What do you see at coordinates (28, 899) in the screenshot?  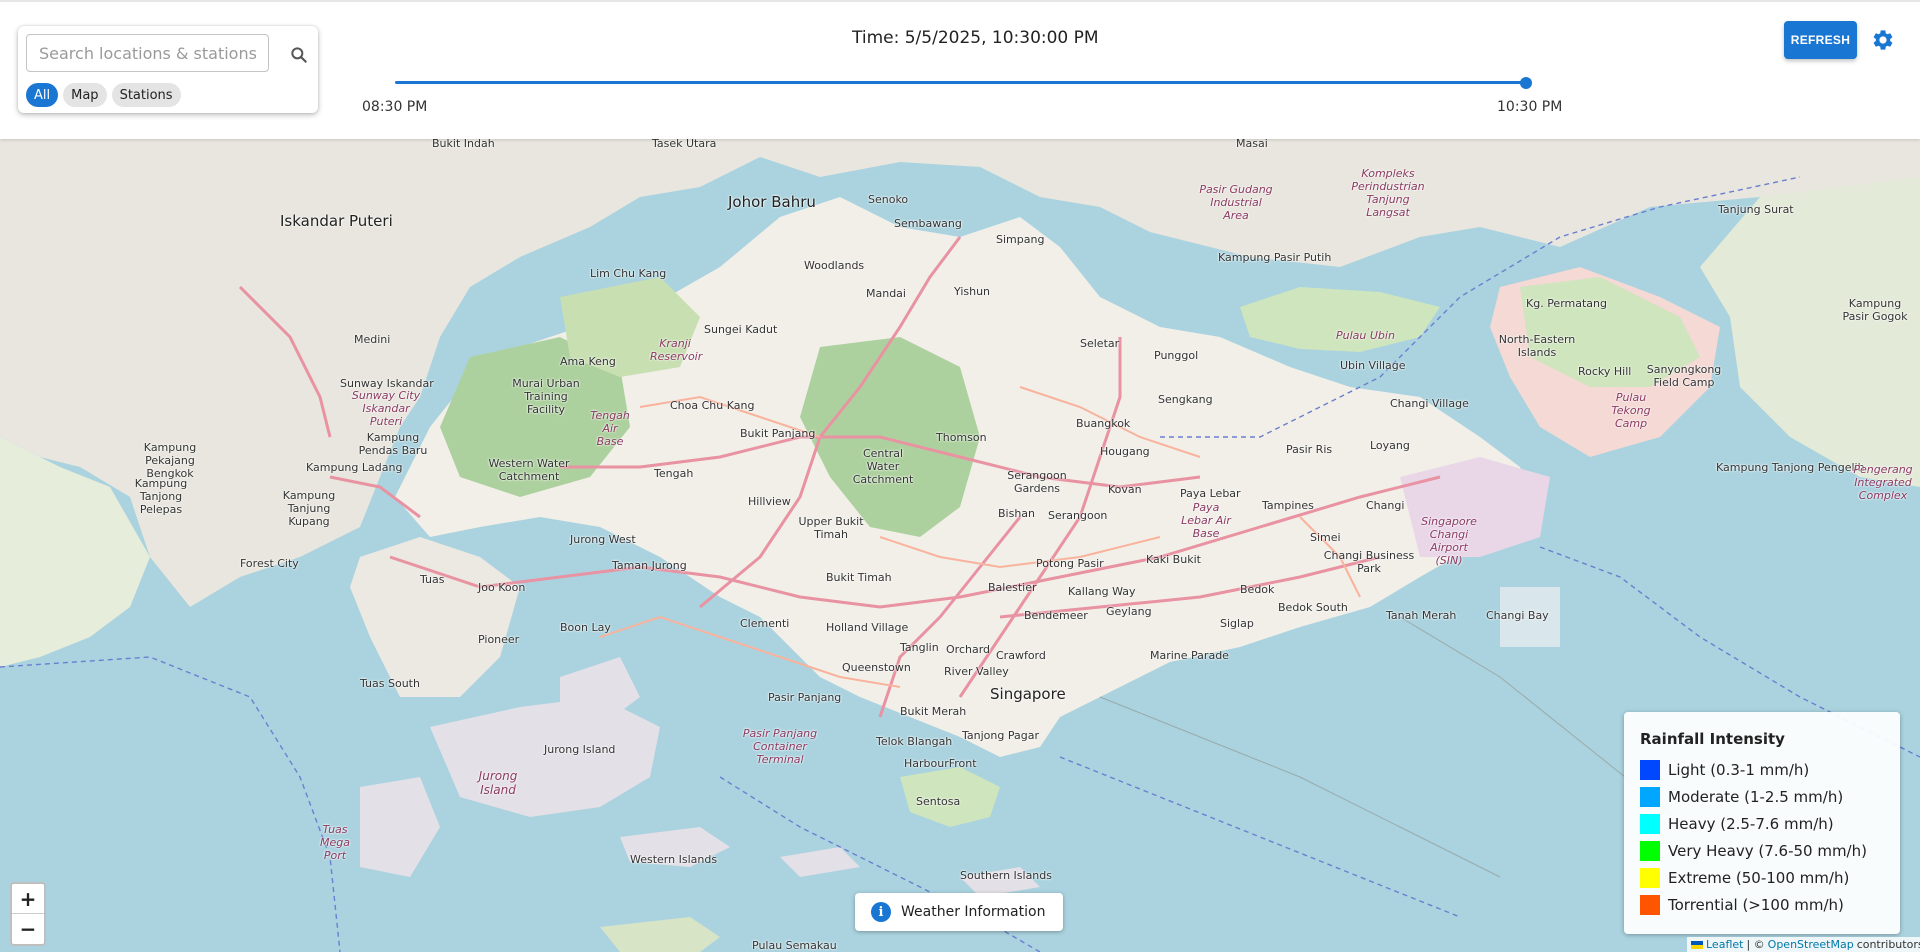 I see `zoom-in-button: +` at bounding box center [28, 899].